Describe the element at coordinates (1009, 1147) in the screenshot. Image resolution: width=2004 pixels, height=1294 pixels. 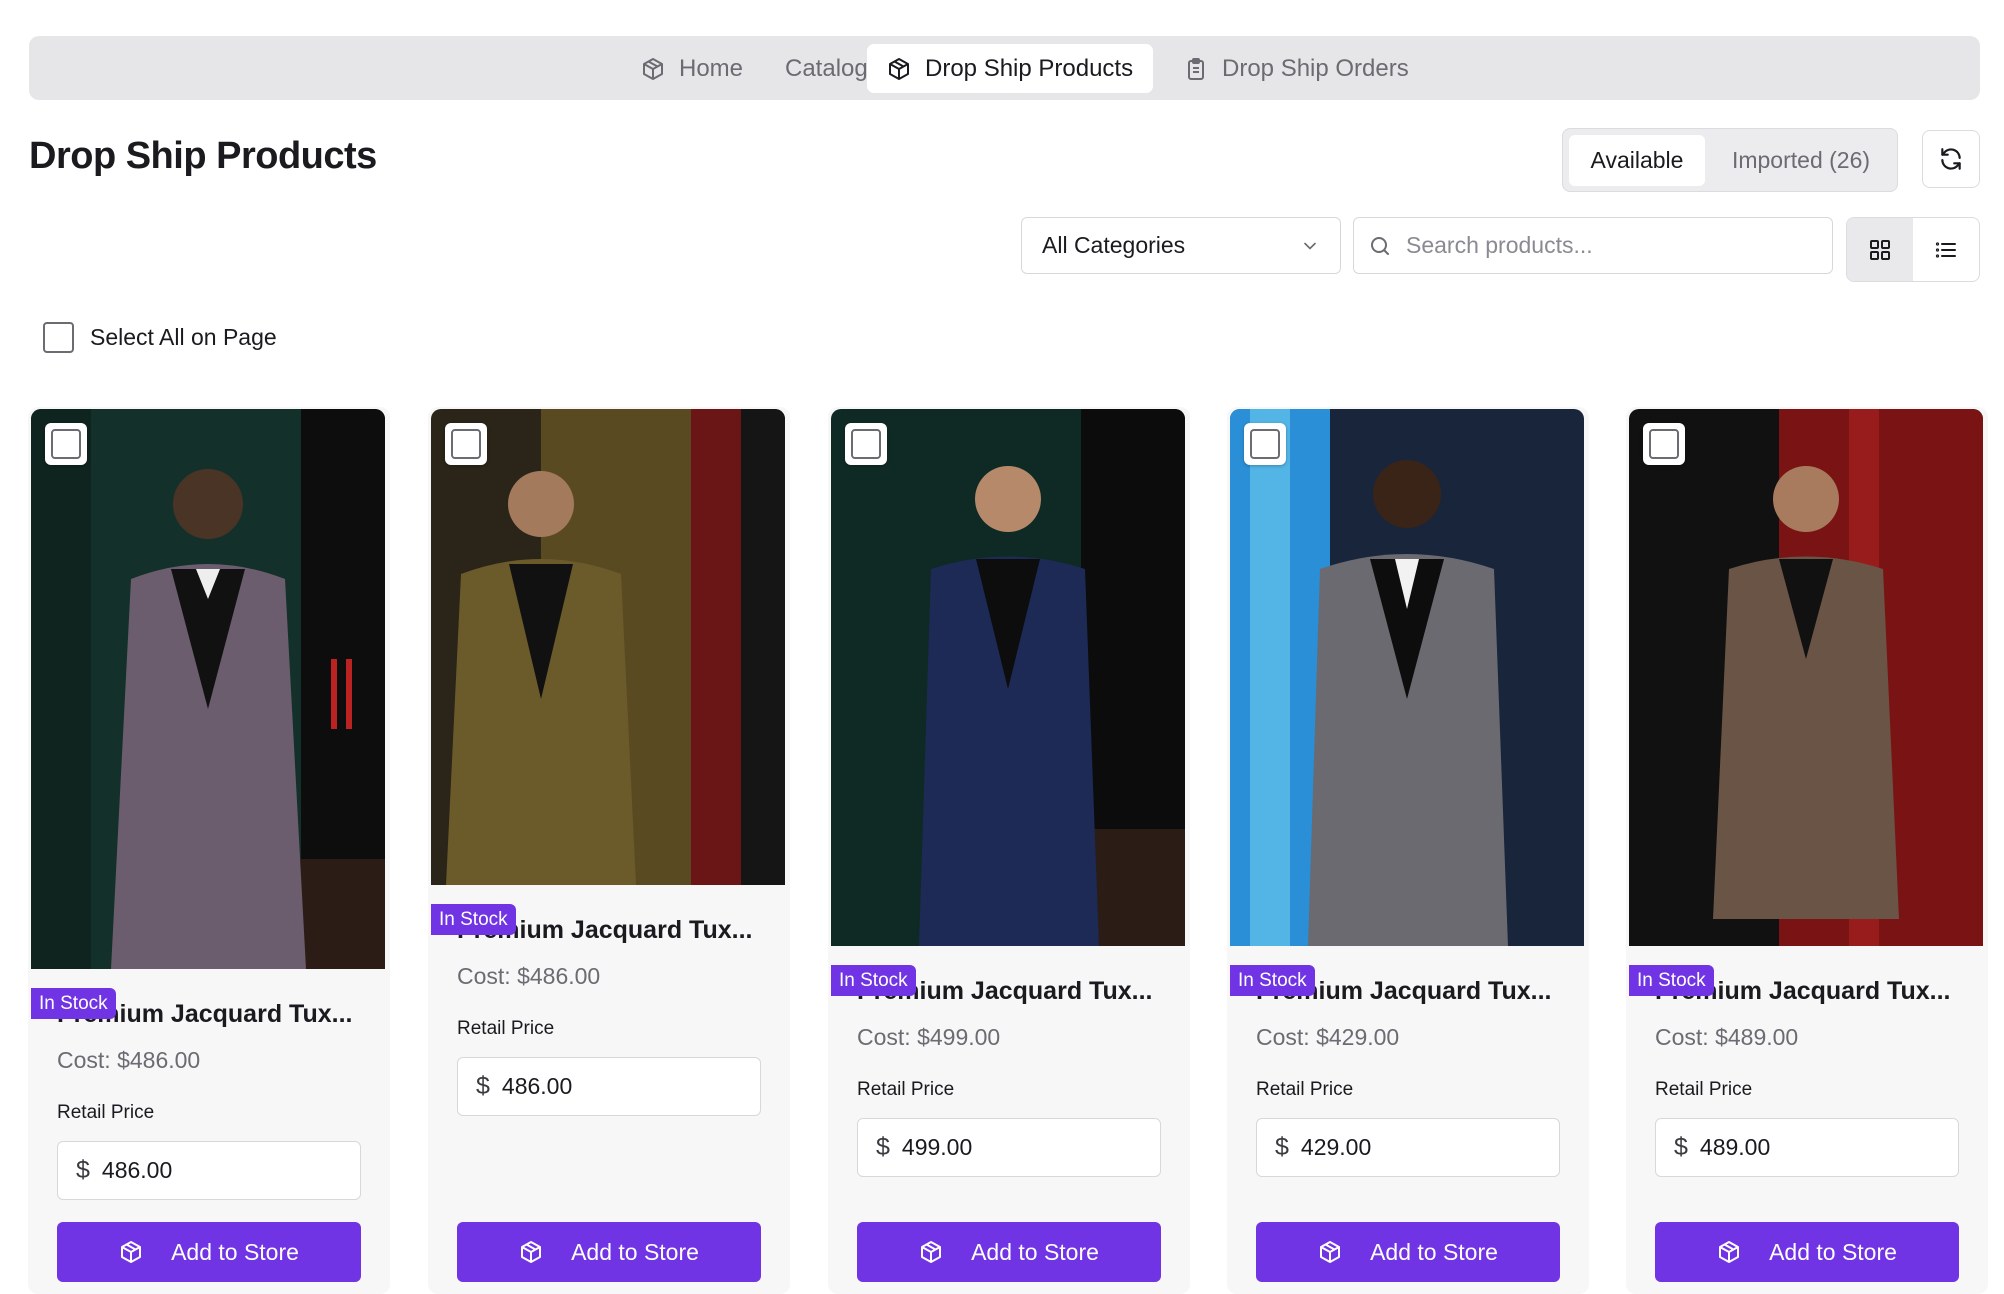
I see `retail-price-input: $ 499.00` at that location.